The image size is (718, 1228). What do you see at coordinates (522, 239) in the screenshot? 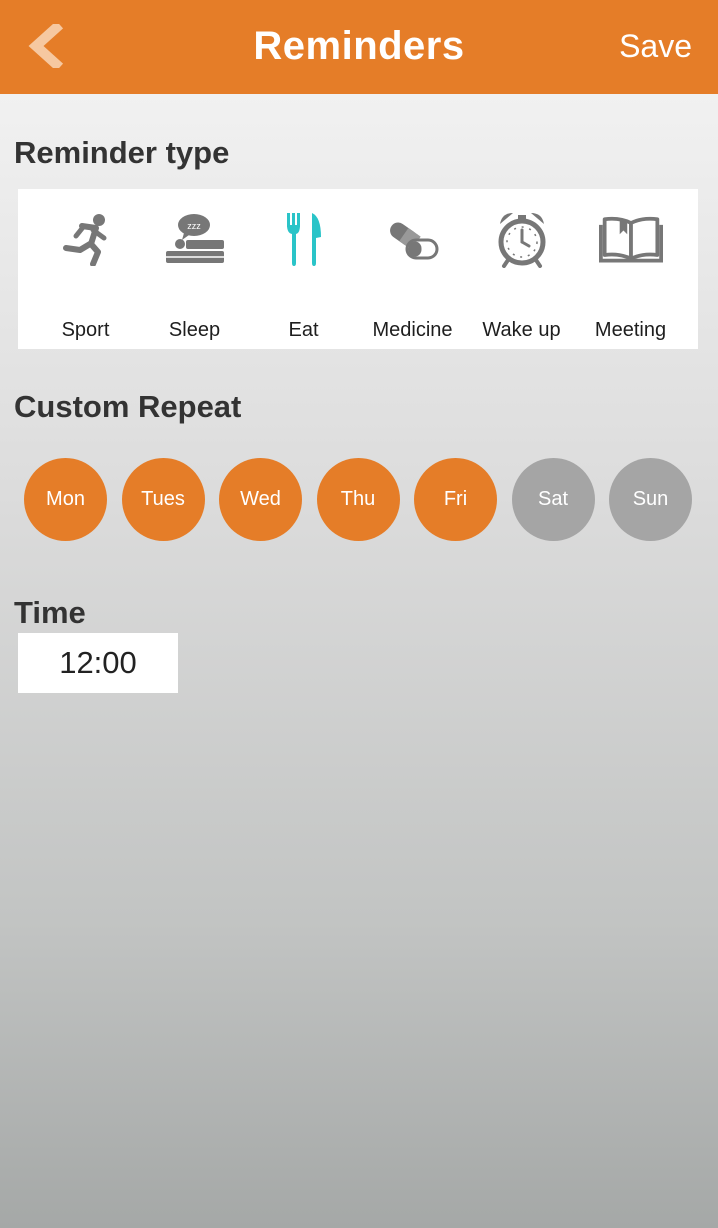
I see `alarm-clock-icon` at bounding box center [522, 239].